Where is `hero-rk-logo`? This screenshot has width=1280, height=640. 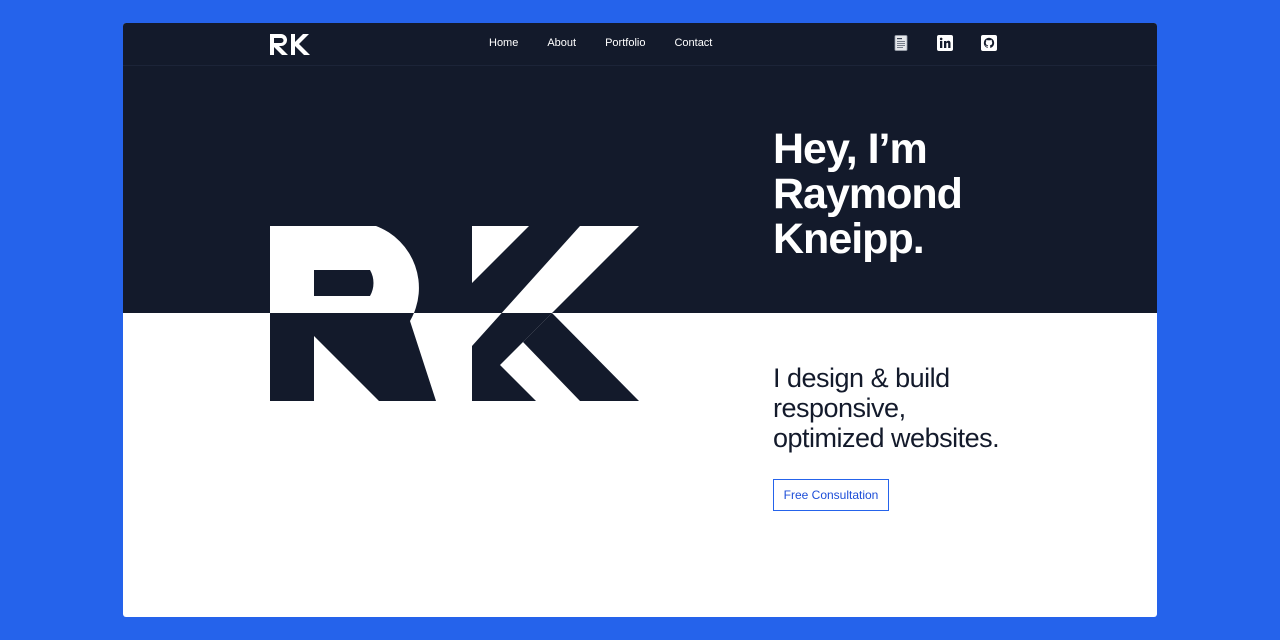 hero-rk-logo is located at coordinates (454, 313).